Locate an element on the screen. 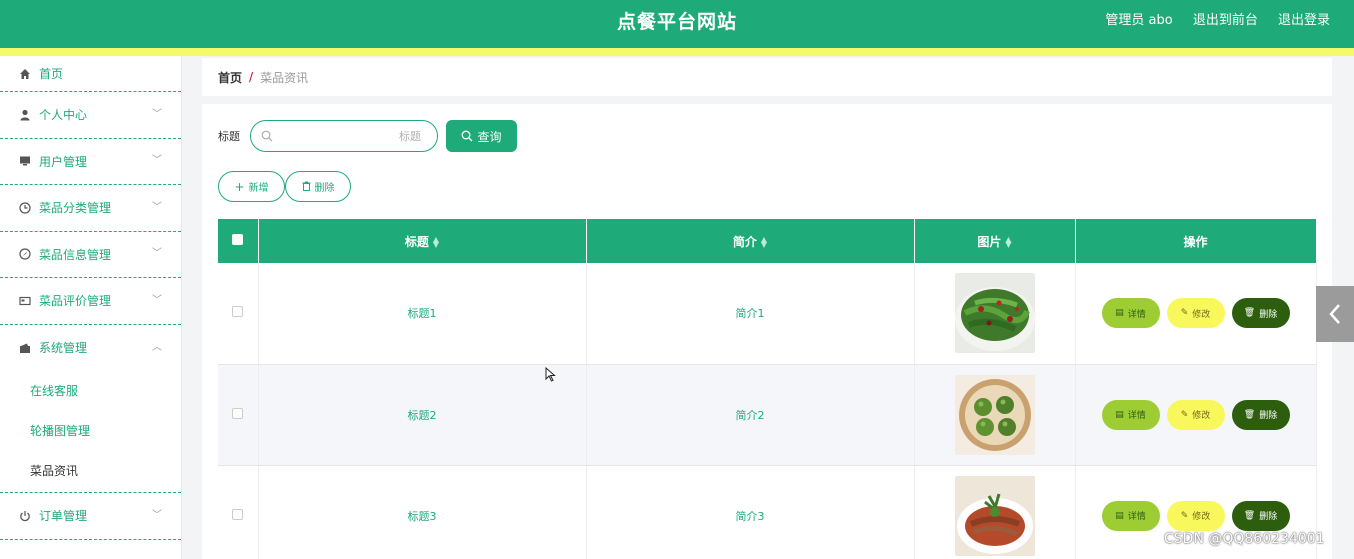 The height and width of the screenshot is (559, 1354). admin-user-label: 管理员 abo is located at coordinates (1138, 20).